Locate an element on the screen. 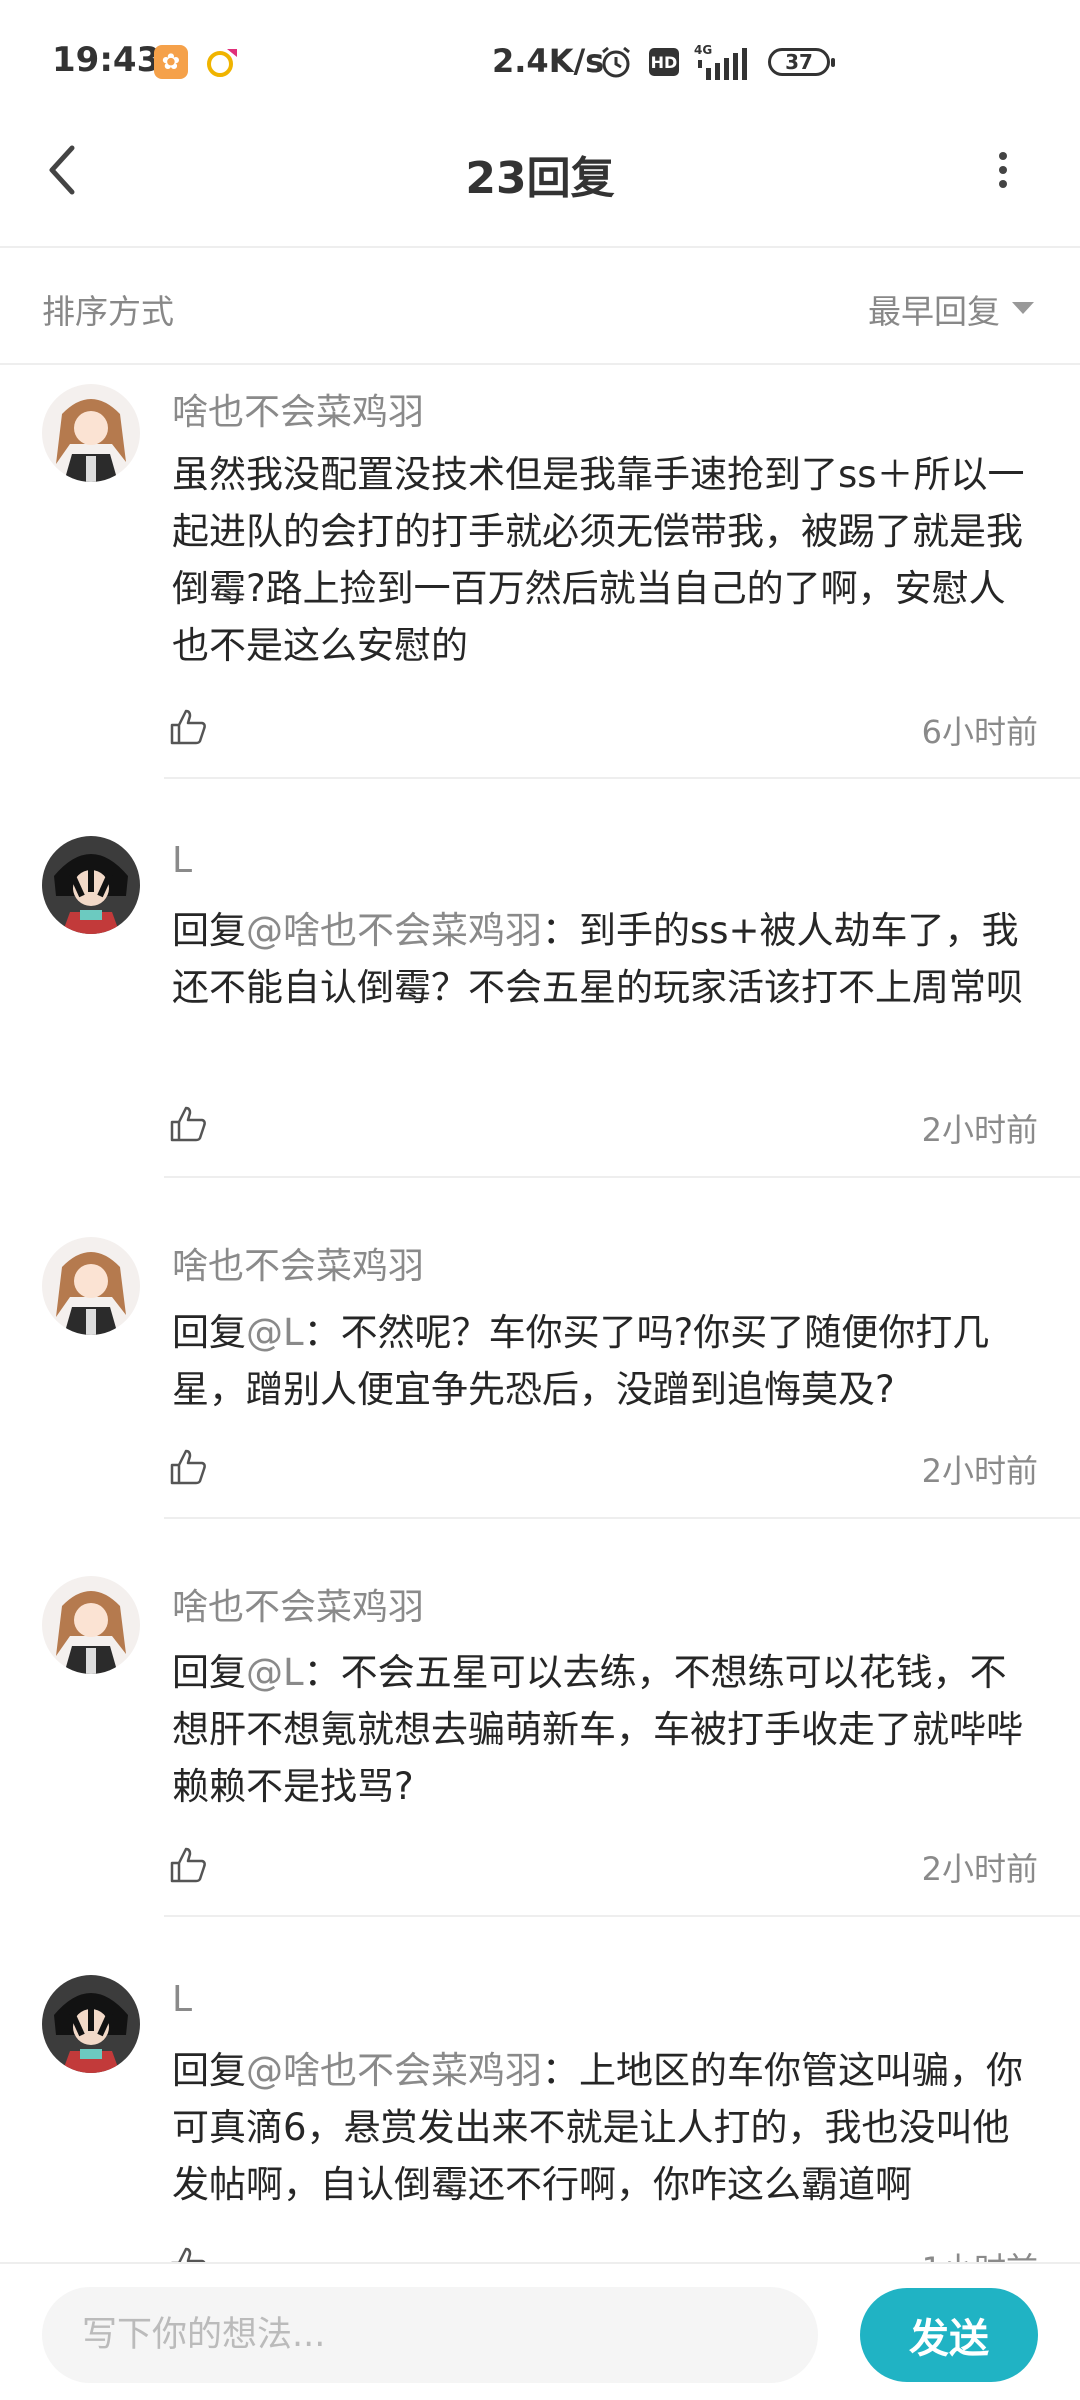 The image size is (1080, 2400). svg-text: 4G is located at coordinates (703, 50).